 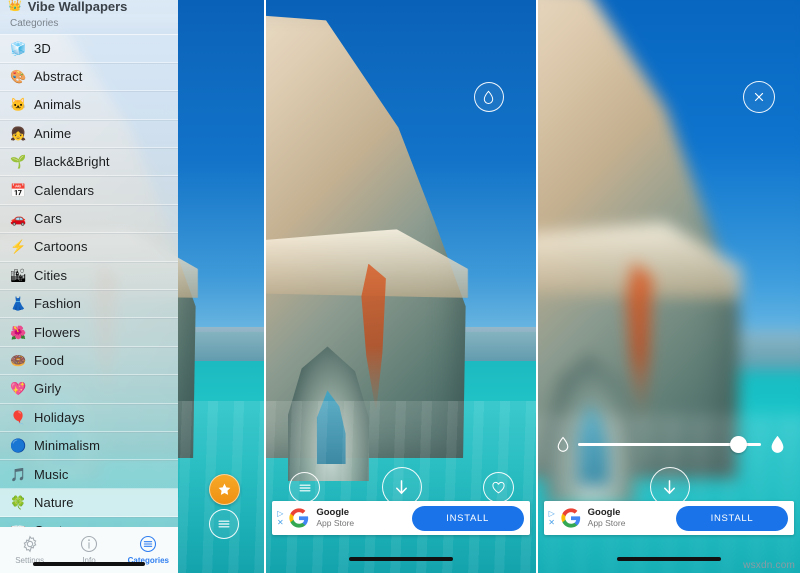 I want to click on sidebar-item-label: Cities, so click(x=51, y=275).